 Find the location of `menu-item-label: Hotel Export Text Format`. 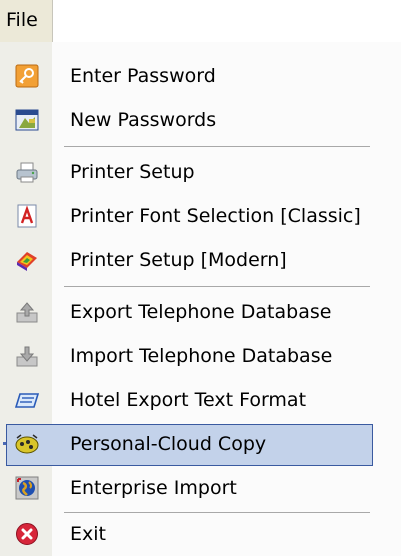

menu-item-label: Hotel Export Text Format is located at coordinates (188, 400).